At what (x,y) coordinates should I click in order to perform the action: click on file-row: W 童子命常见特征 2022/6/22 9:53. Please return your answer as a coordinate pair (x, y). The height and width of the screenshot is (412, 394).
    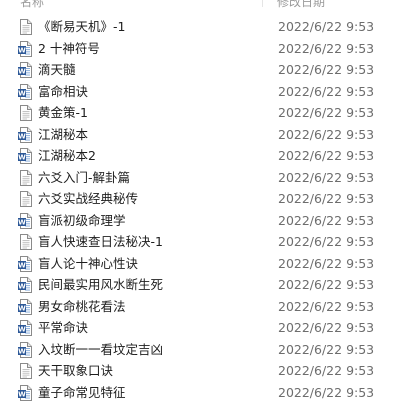
    Looking at the image, I should click on (197, 393).